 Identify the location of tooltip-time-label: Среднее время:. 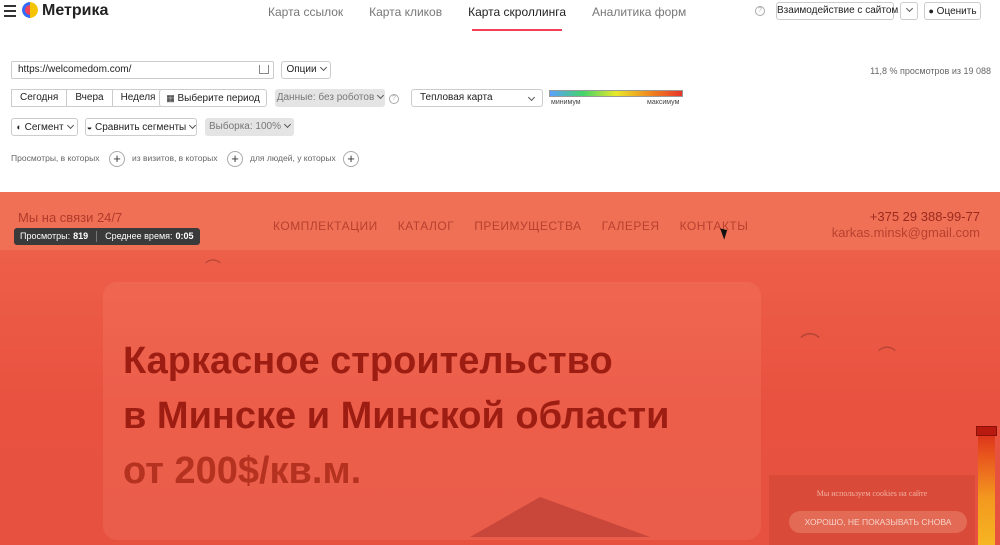
(139, 236).